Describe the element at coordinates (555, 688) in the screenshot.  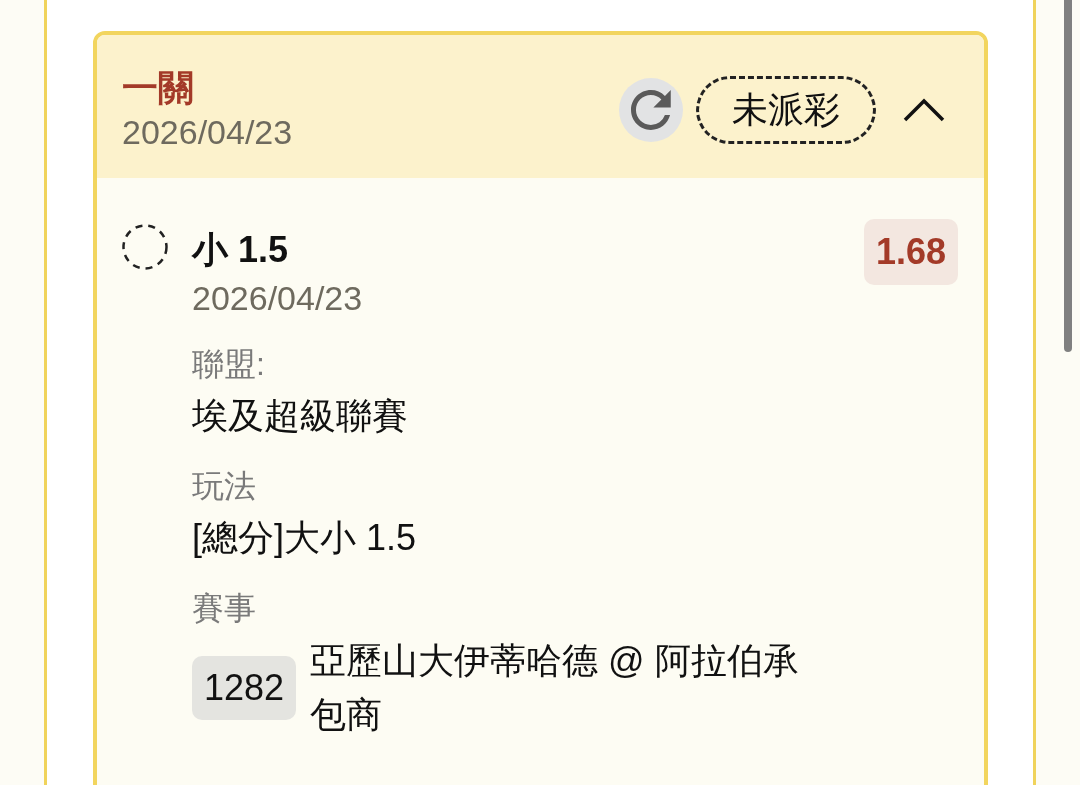
I see `match-name: 亞歷山大伊蒂哈德 @ 阿拉伯承包商` at that location.